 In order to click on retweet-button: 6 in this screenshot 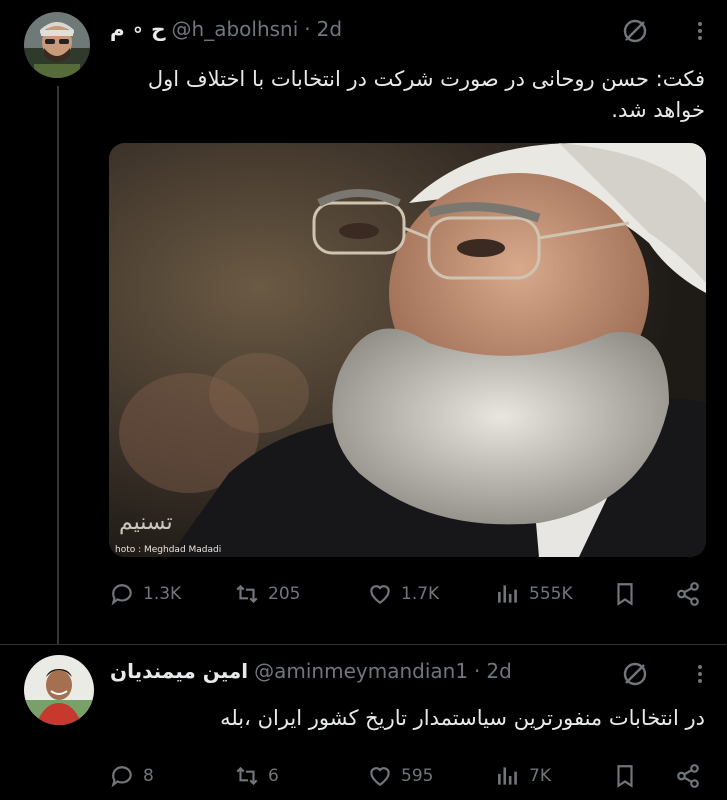, I will do `click(256, 776)`.